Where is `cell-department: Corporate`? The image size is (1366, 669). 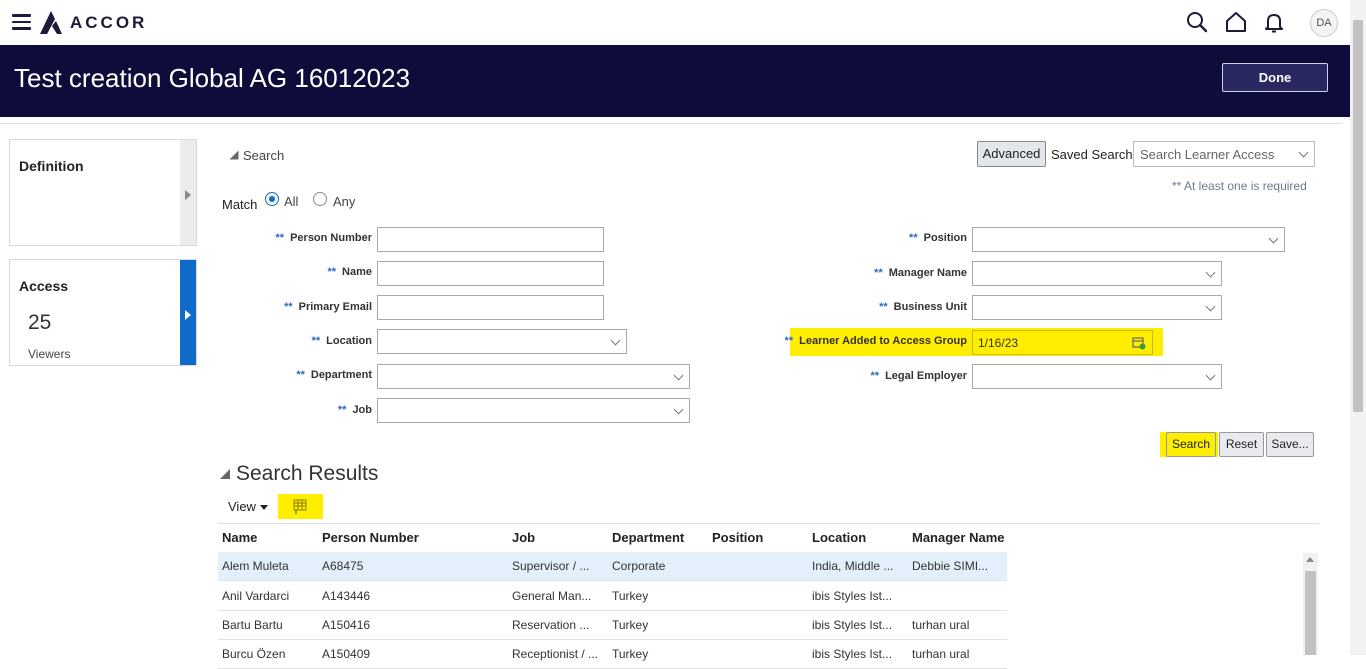 cell-department: Corporate is located at coordinates (639, 566).